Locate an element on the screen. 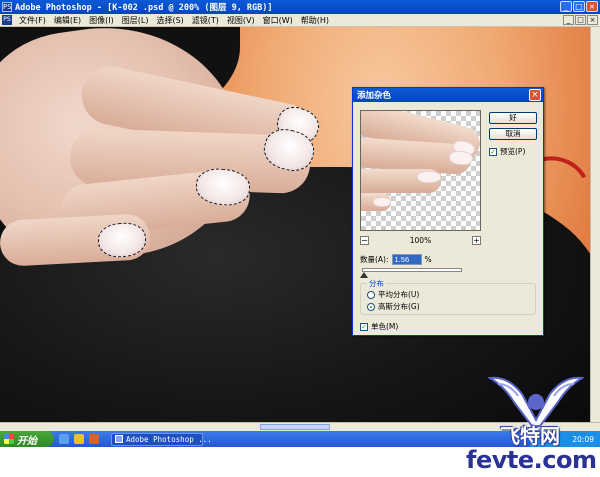 The height and width of the screenshot is (477, 600). dialog-close-button: × is located at coordinates (535, 95).